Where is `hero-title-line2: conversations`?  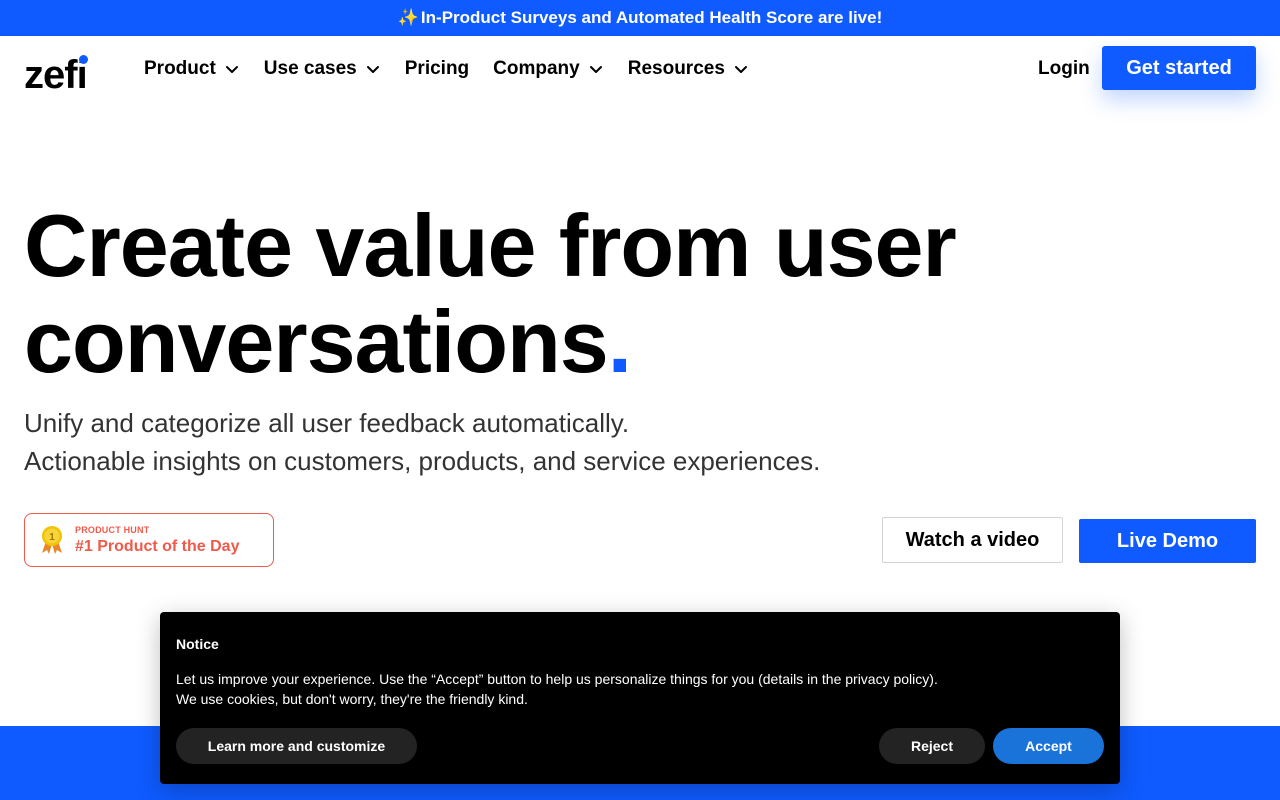
hero-title-line2: conversations is located at coordinates (316, 341).